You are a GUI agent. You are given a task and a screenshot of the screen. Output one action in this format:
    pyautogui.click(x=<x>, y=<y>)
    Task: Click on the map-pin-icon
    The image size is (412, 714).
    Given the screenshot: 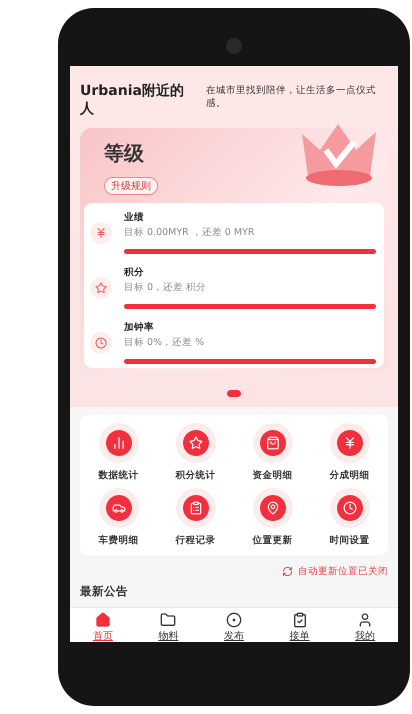 What is the action you would take?
    pyautogui.click(x=272, y=508)
    